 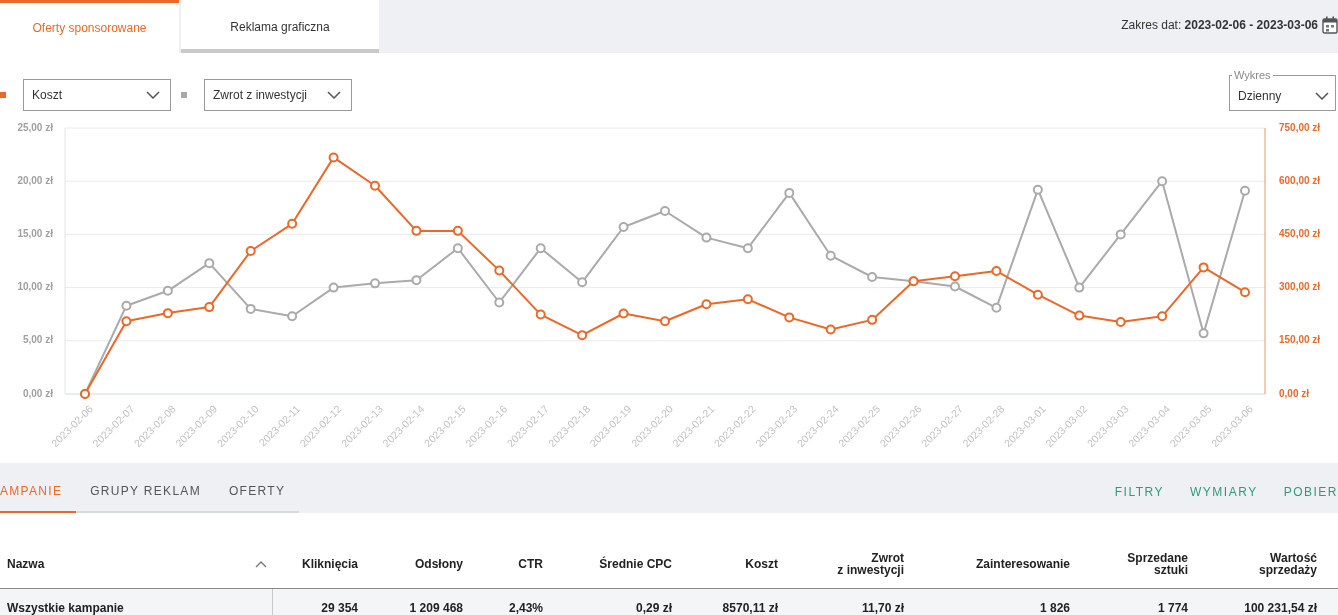 What do you see at coordinates (1282, 90) in the screenshot?
I see `chart-type-select: Wykres Dzienny` at bounding box center [1282, 90].